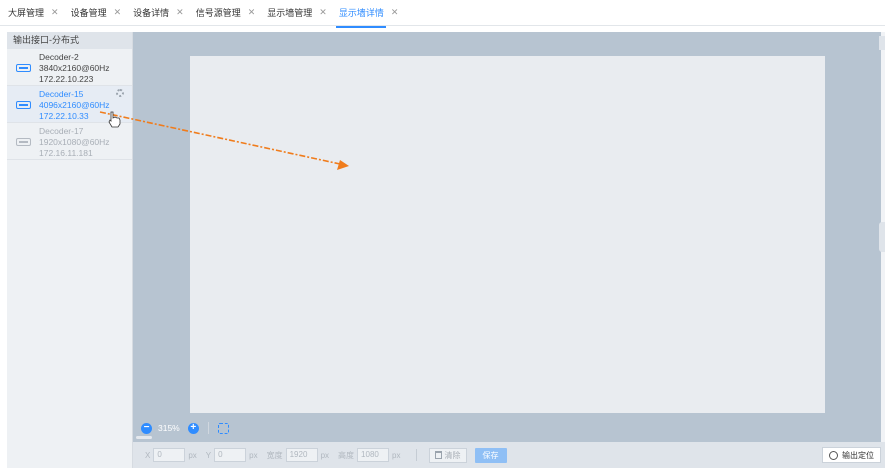  I want to click on tab-label: 显示墙管理, so click(290, 13).